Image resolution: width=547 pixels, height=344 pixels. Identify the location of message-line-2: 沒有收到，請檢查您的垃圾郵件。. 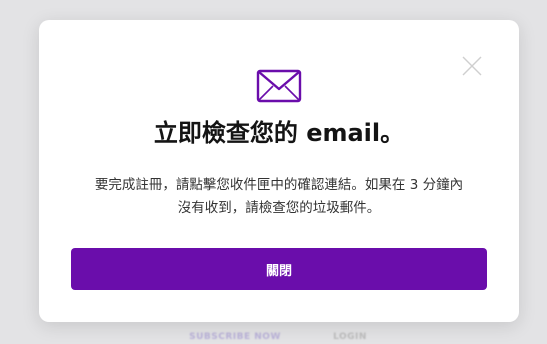
(279, 208).